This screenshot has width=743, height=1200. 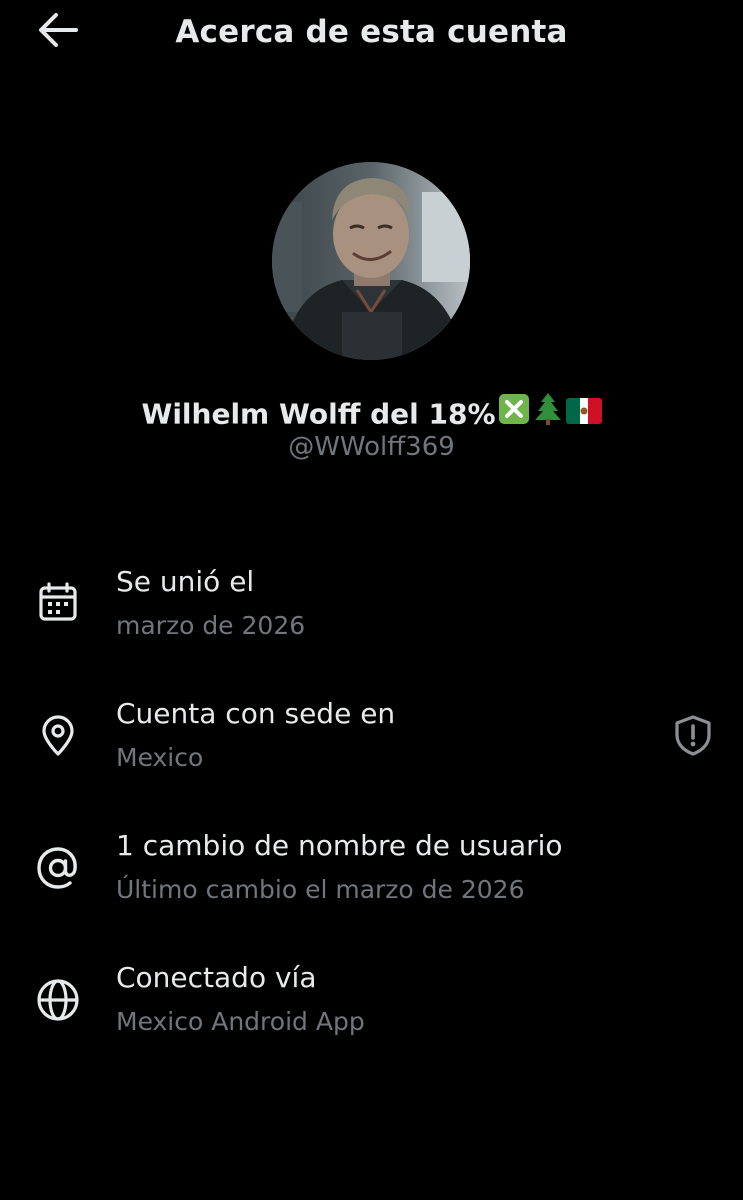 I want to click on connected-via-value: Mexico Android App, so click(x=240, y=1021).